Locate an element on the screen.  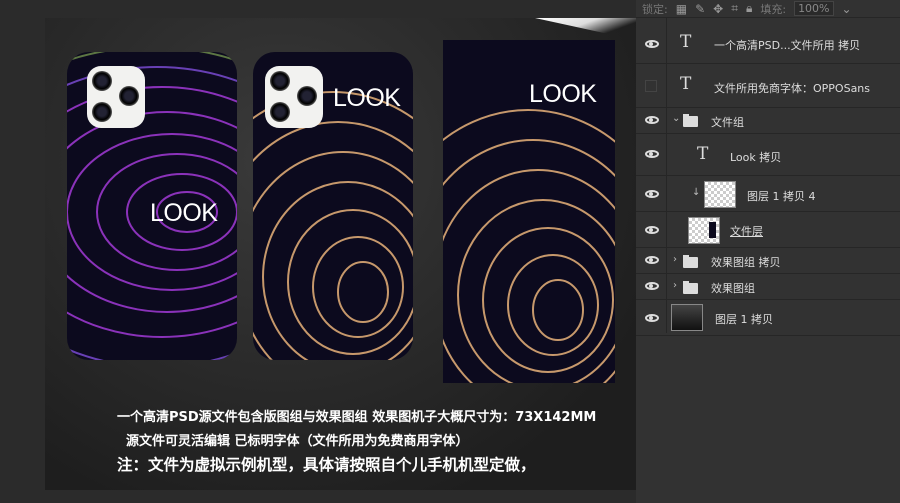
layer-name: 一个高清PSD...文件所用 拷贝 is located at coordinates (787, 45).